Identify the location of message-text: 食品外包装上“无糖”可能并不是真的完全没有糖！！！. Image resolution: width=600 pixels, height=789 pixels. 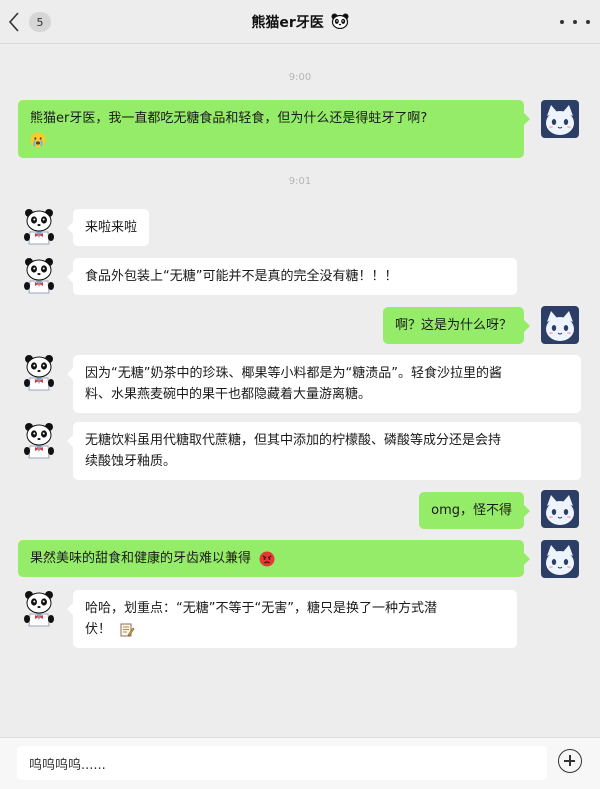
(241, 276).